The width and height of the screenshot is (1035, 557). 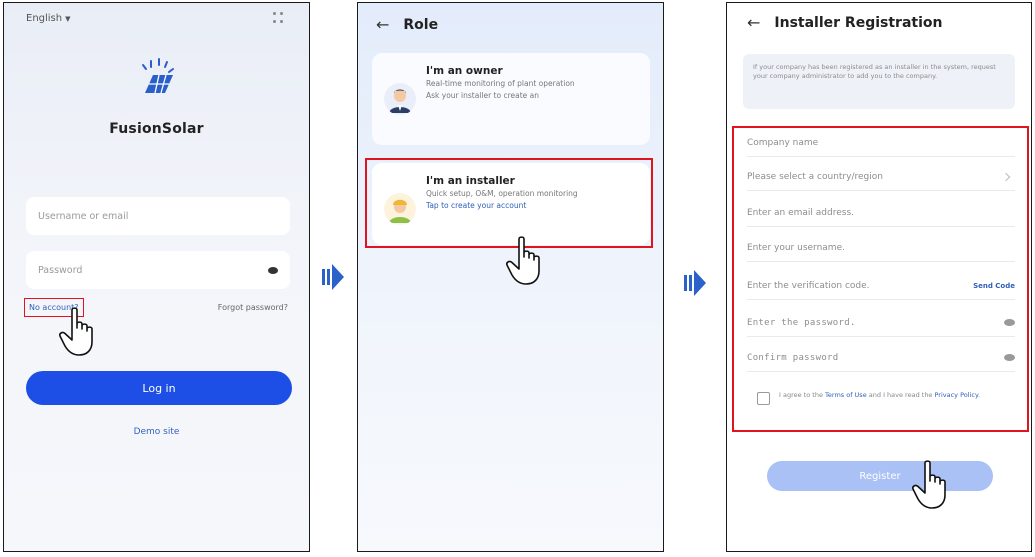 I want to click on language-selector: English ▼, so click(x=48, y=18).